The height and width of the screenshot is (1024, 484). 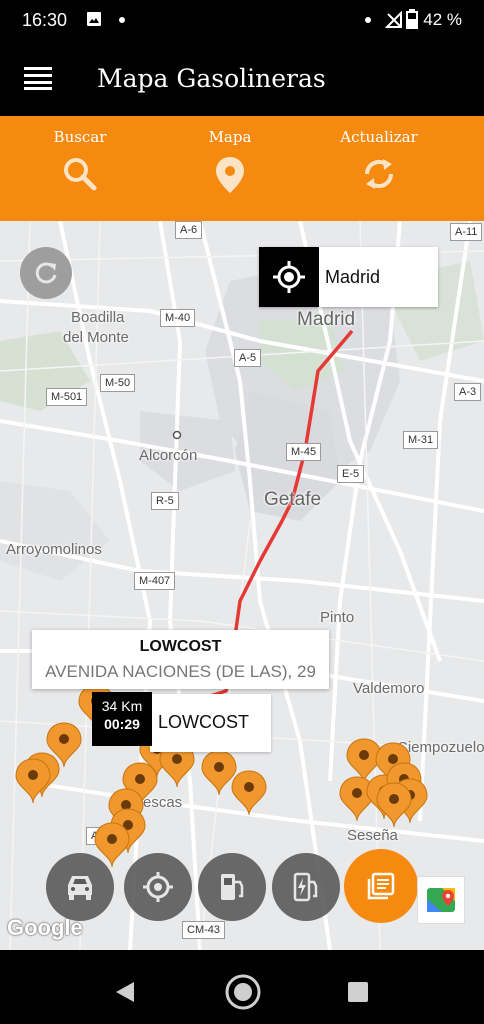 What do you see at coordinates (412, 19) in the screenshot?
I see `battery-icon` at bounding box center [412, 19].